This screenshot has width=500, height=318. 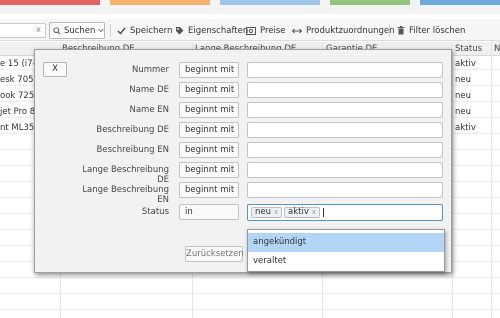 What do you see at coordinates (149, 90) in the screenshot?
I see `field-label-name-de: Name DE` at bounding box center [149, 90].